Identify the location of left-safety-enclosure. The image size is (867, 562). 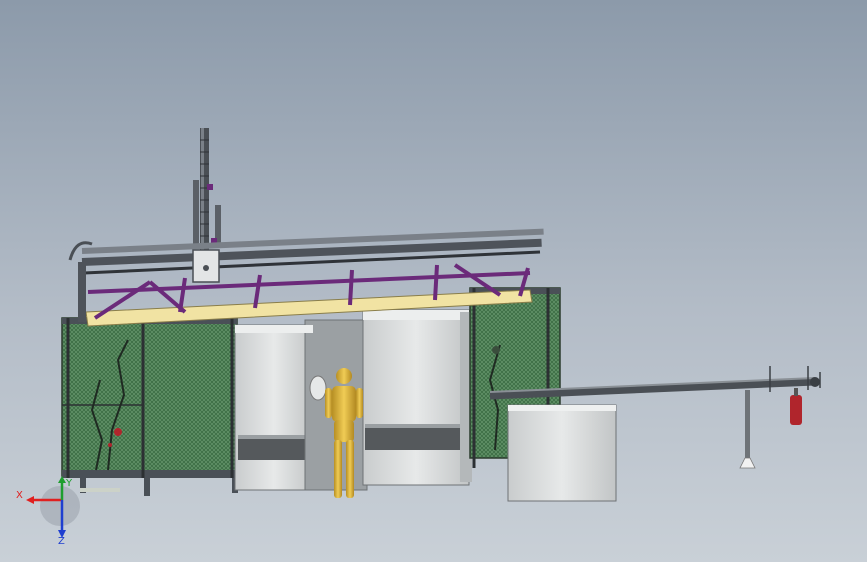
(149, 406).